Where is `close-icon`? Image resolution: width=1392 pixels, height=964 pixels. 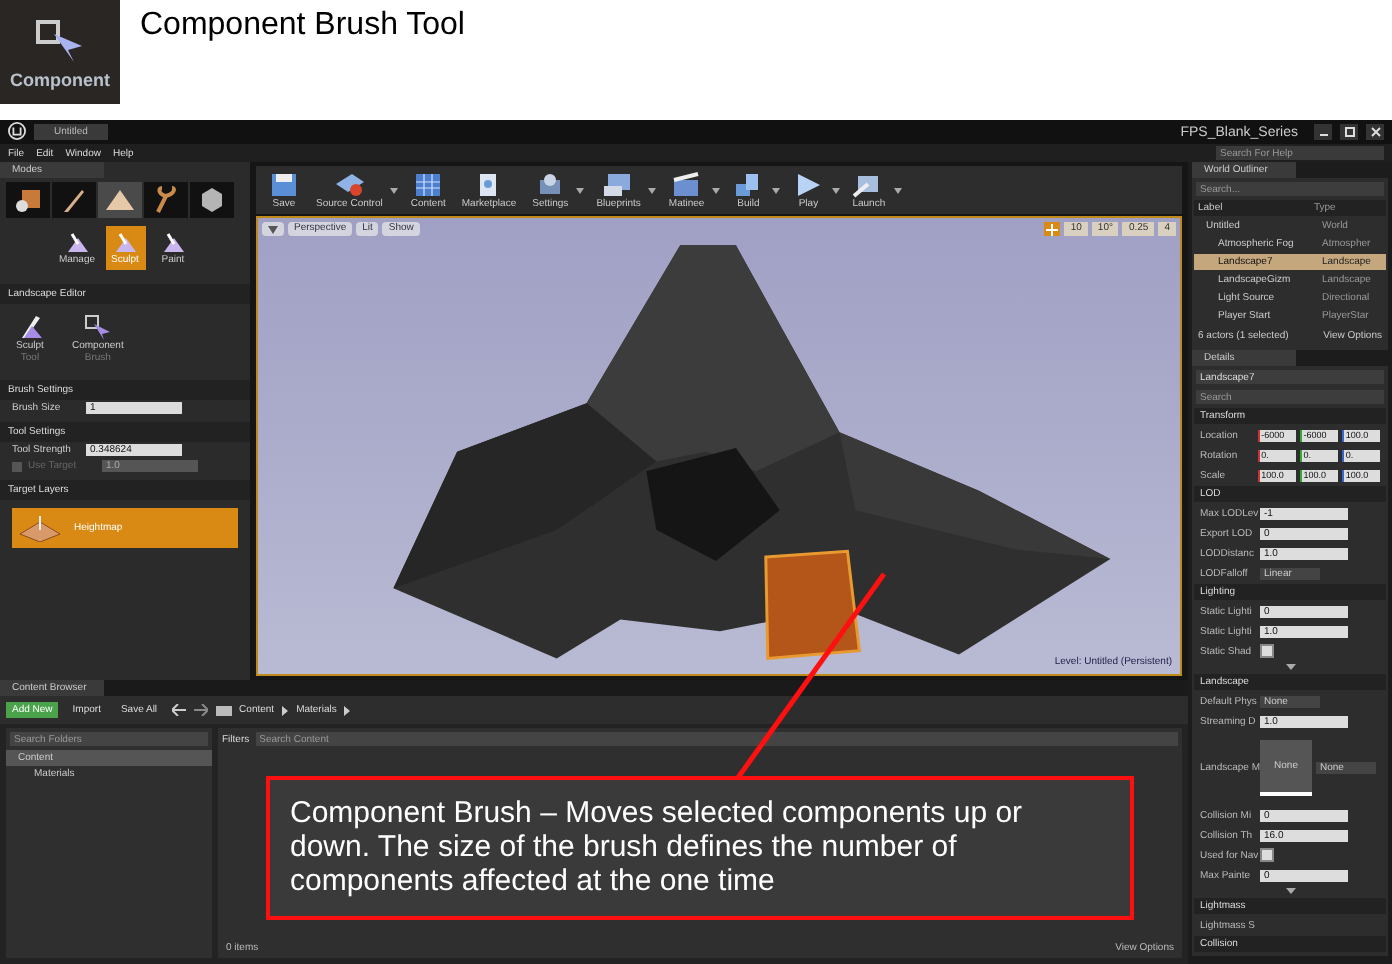
close-icon is located at coordinates (1375, 132).